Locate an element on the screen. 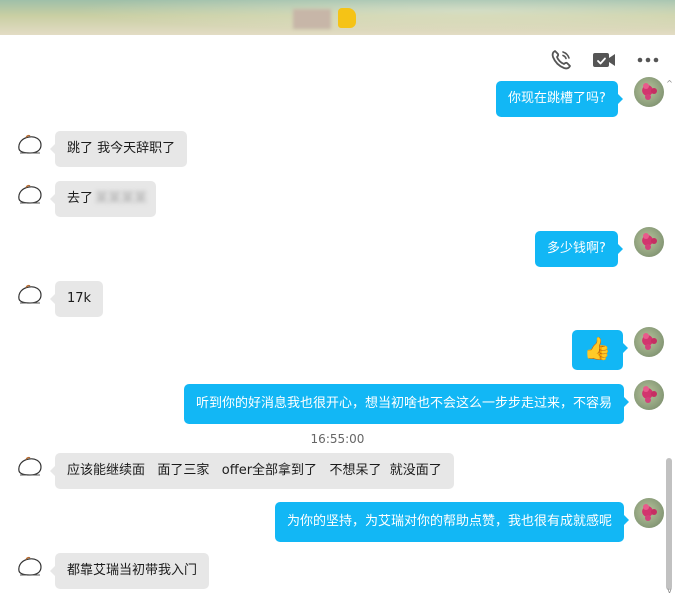 The height and width of the screenshot is (598, 675). message-text: 去了 is located at coordinates (80, 198).